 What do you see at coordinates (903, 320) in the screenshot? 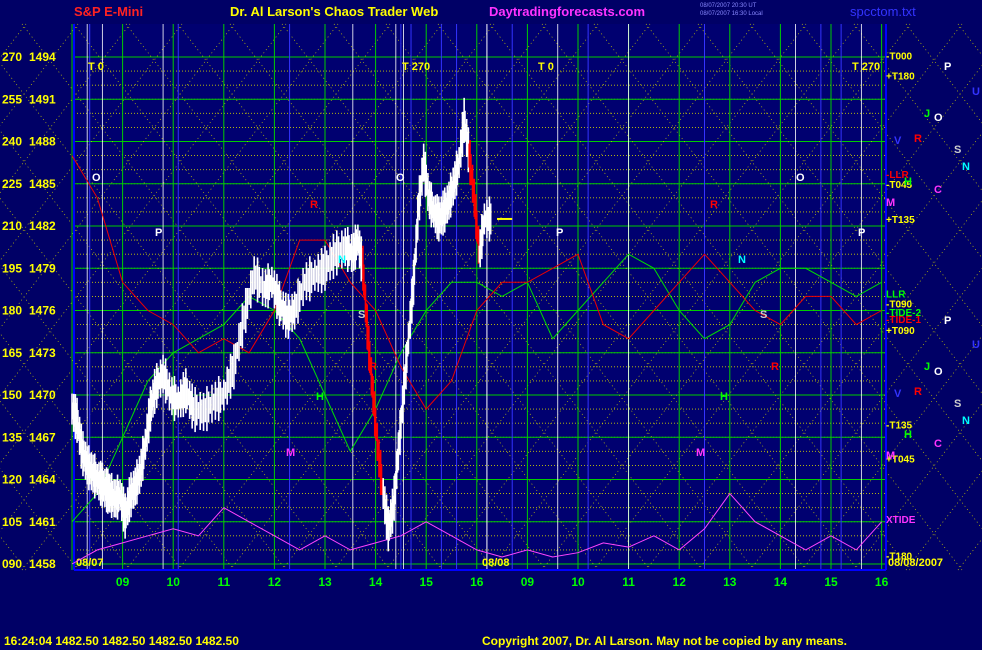
I see `right-label: -TIDE-1` at bounding box center [903, 320].